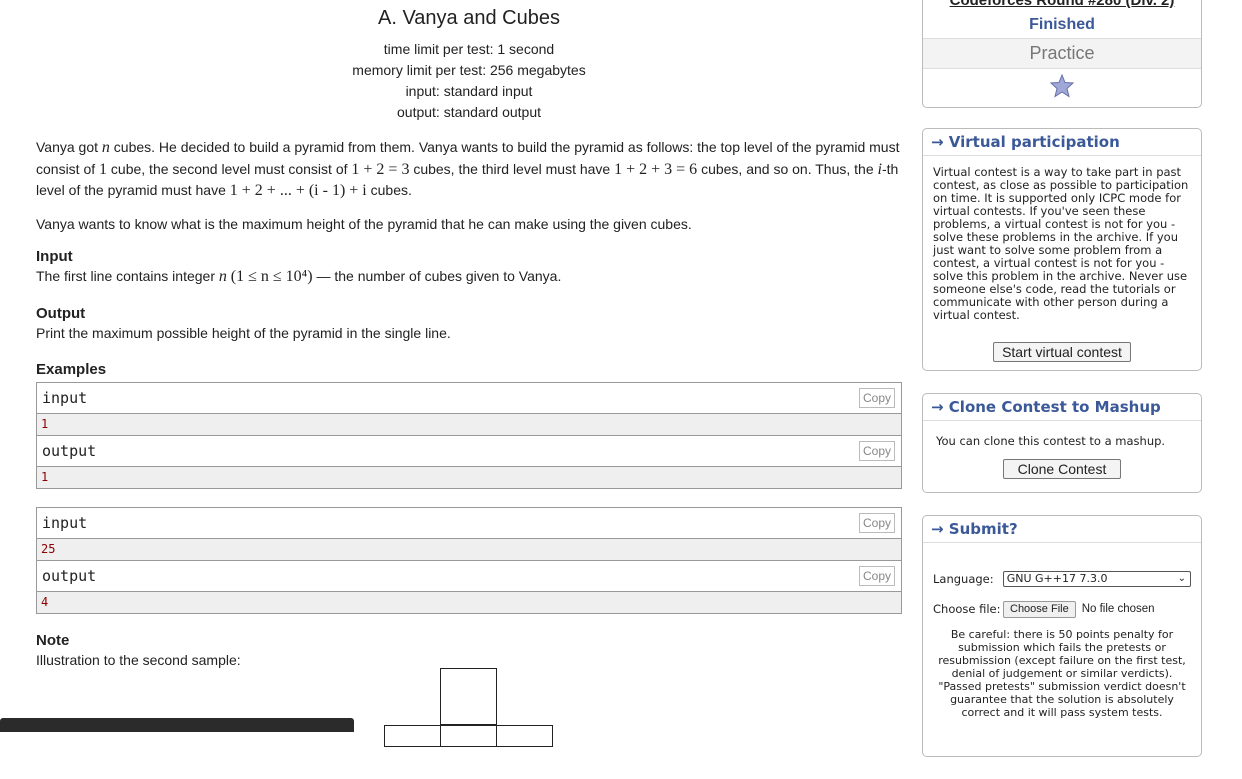  What do you see at coordinates (469, 477) in the screenshot?
I see `sample-output-value: 1` at bounding box center [469, 477].